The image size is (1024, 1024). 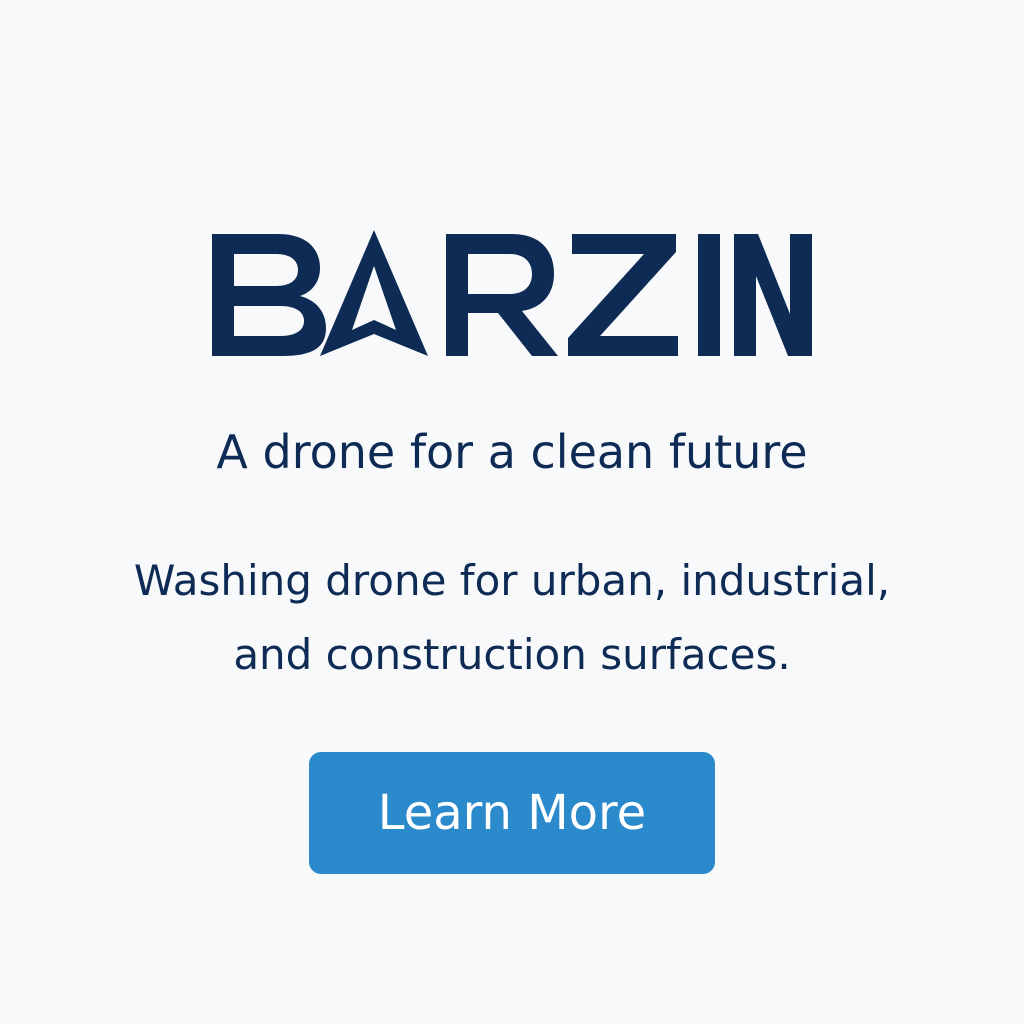 I want to click on tagline: A drone for a clean future, so click(x=512, y=452).